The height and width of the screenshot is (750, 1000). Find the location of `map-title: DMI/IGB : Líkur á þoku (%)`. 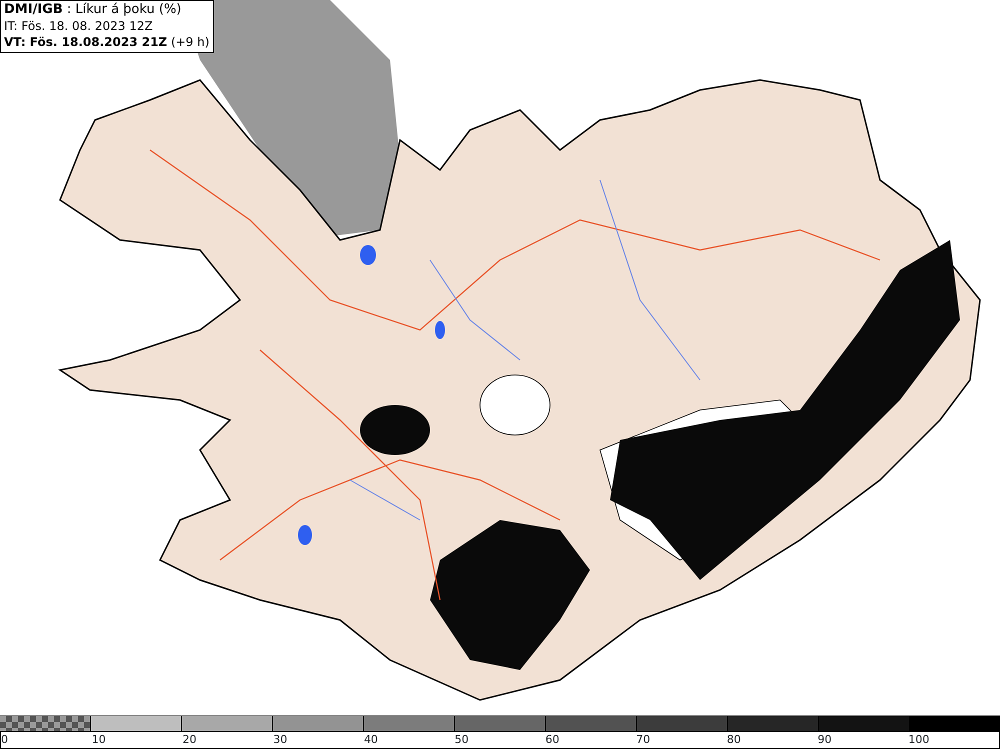

map-title: DMI/IGB : Líkur á þoku (%) is located at coordinates (93, 10).